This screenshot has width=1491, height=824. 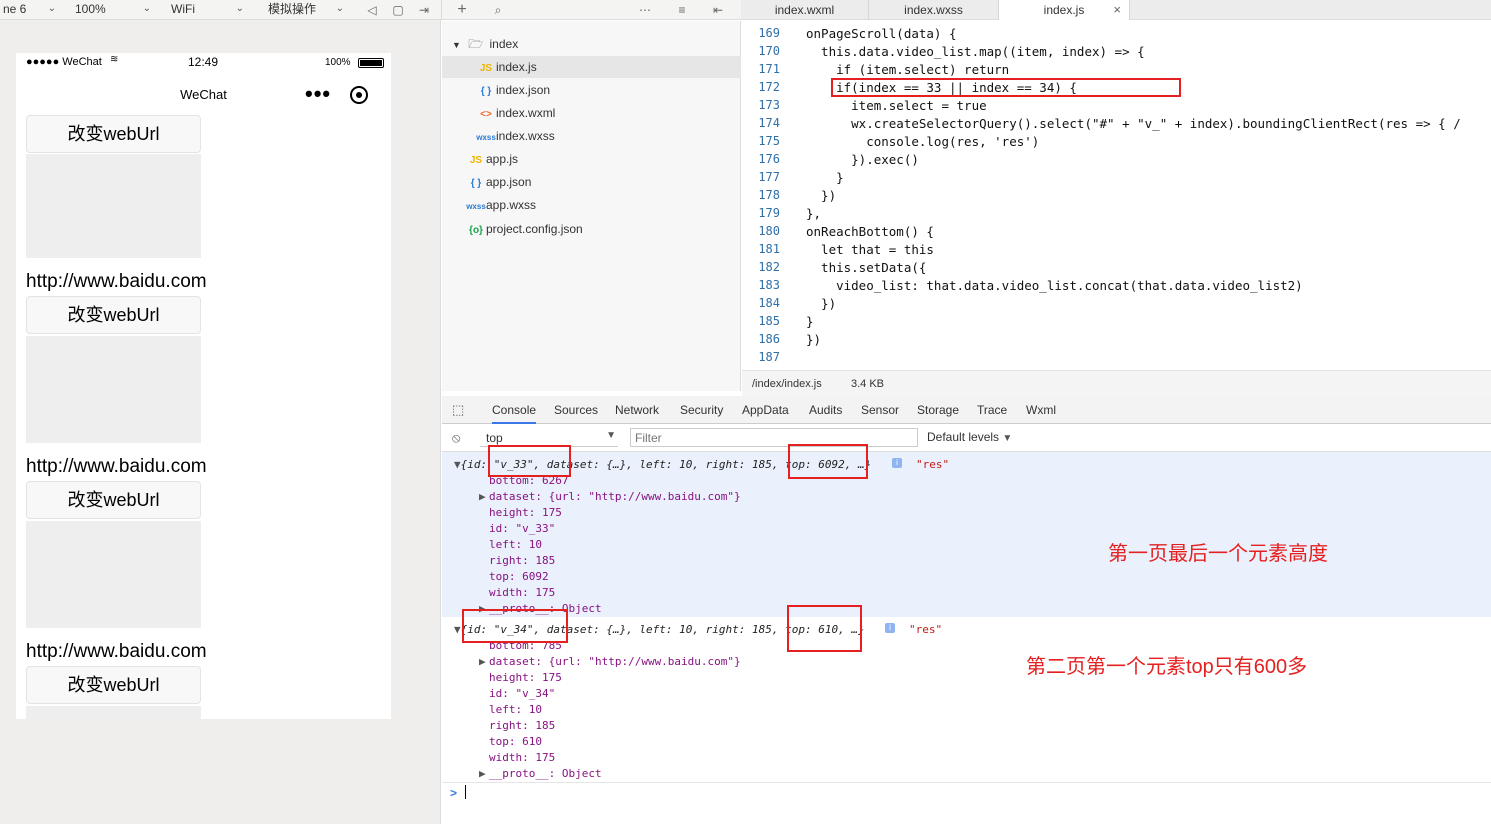 What do you see at coordinates (486, 91) in the screenshot?
I see `json-file-icon: { }` at bounding box center [486, 91].